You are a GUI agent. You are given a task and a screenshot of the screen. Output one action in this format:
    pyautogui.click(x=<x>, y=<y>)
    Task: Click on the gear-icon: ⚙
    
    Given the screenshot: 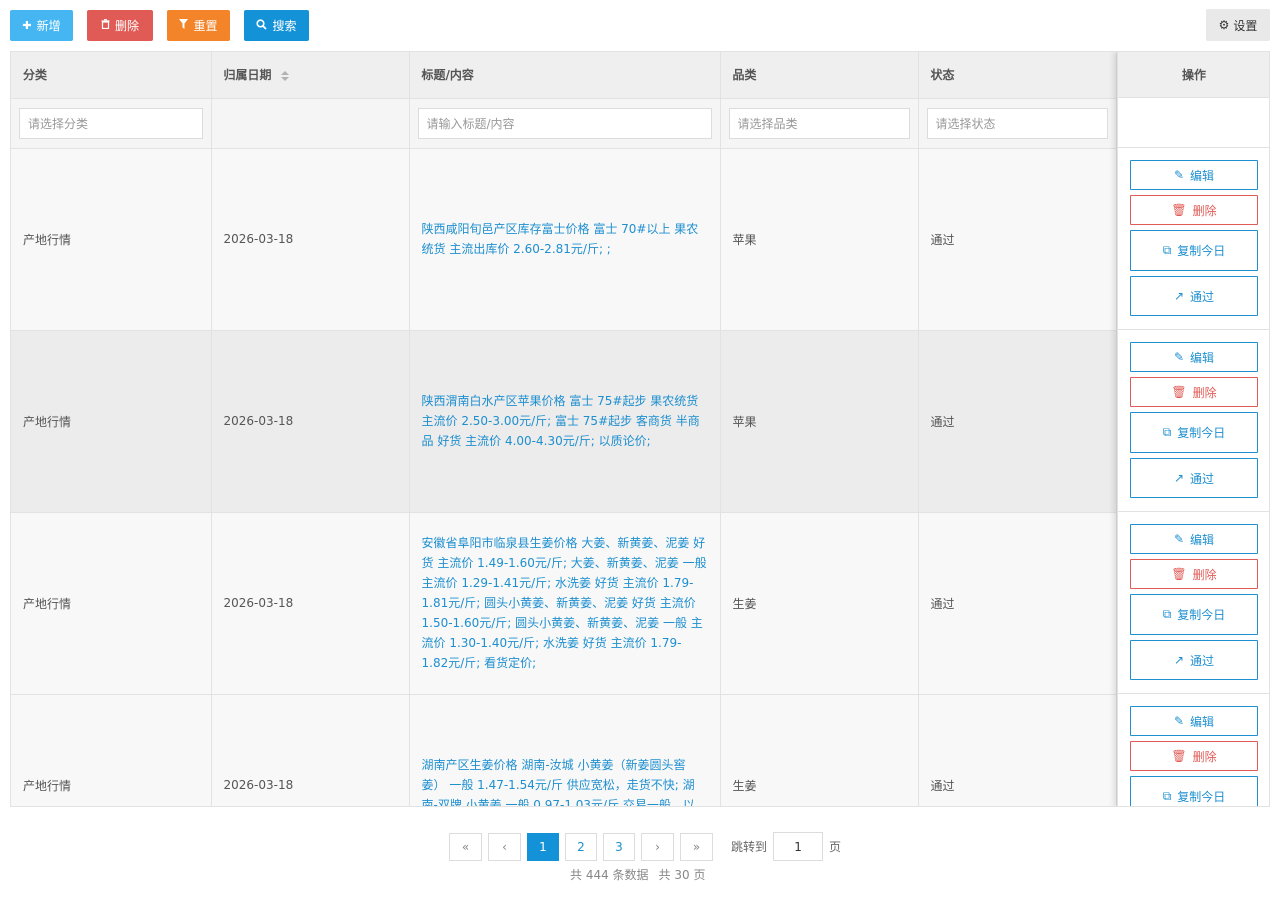 What is the action you would take?
    pyautogui.click(x=1224, y=25)
    